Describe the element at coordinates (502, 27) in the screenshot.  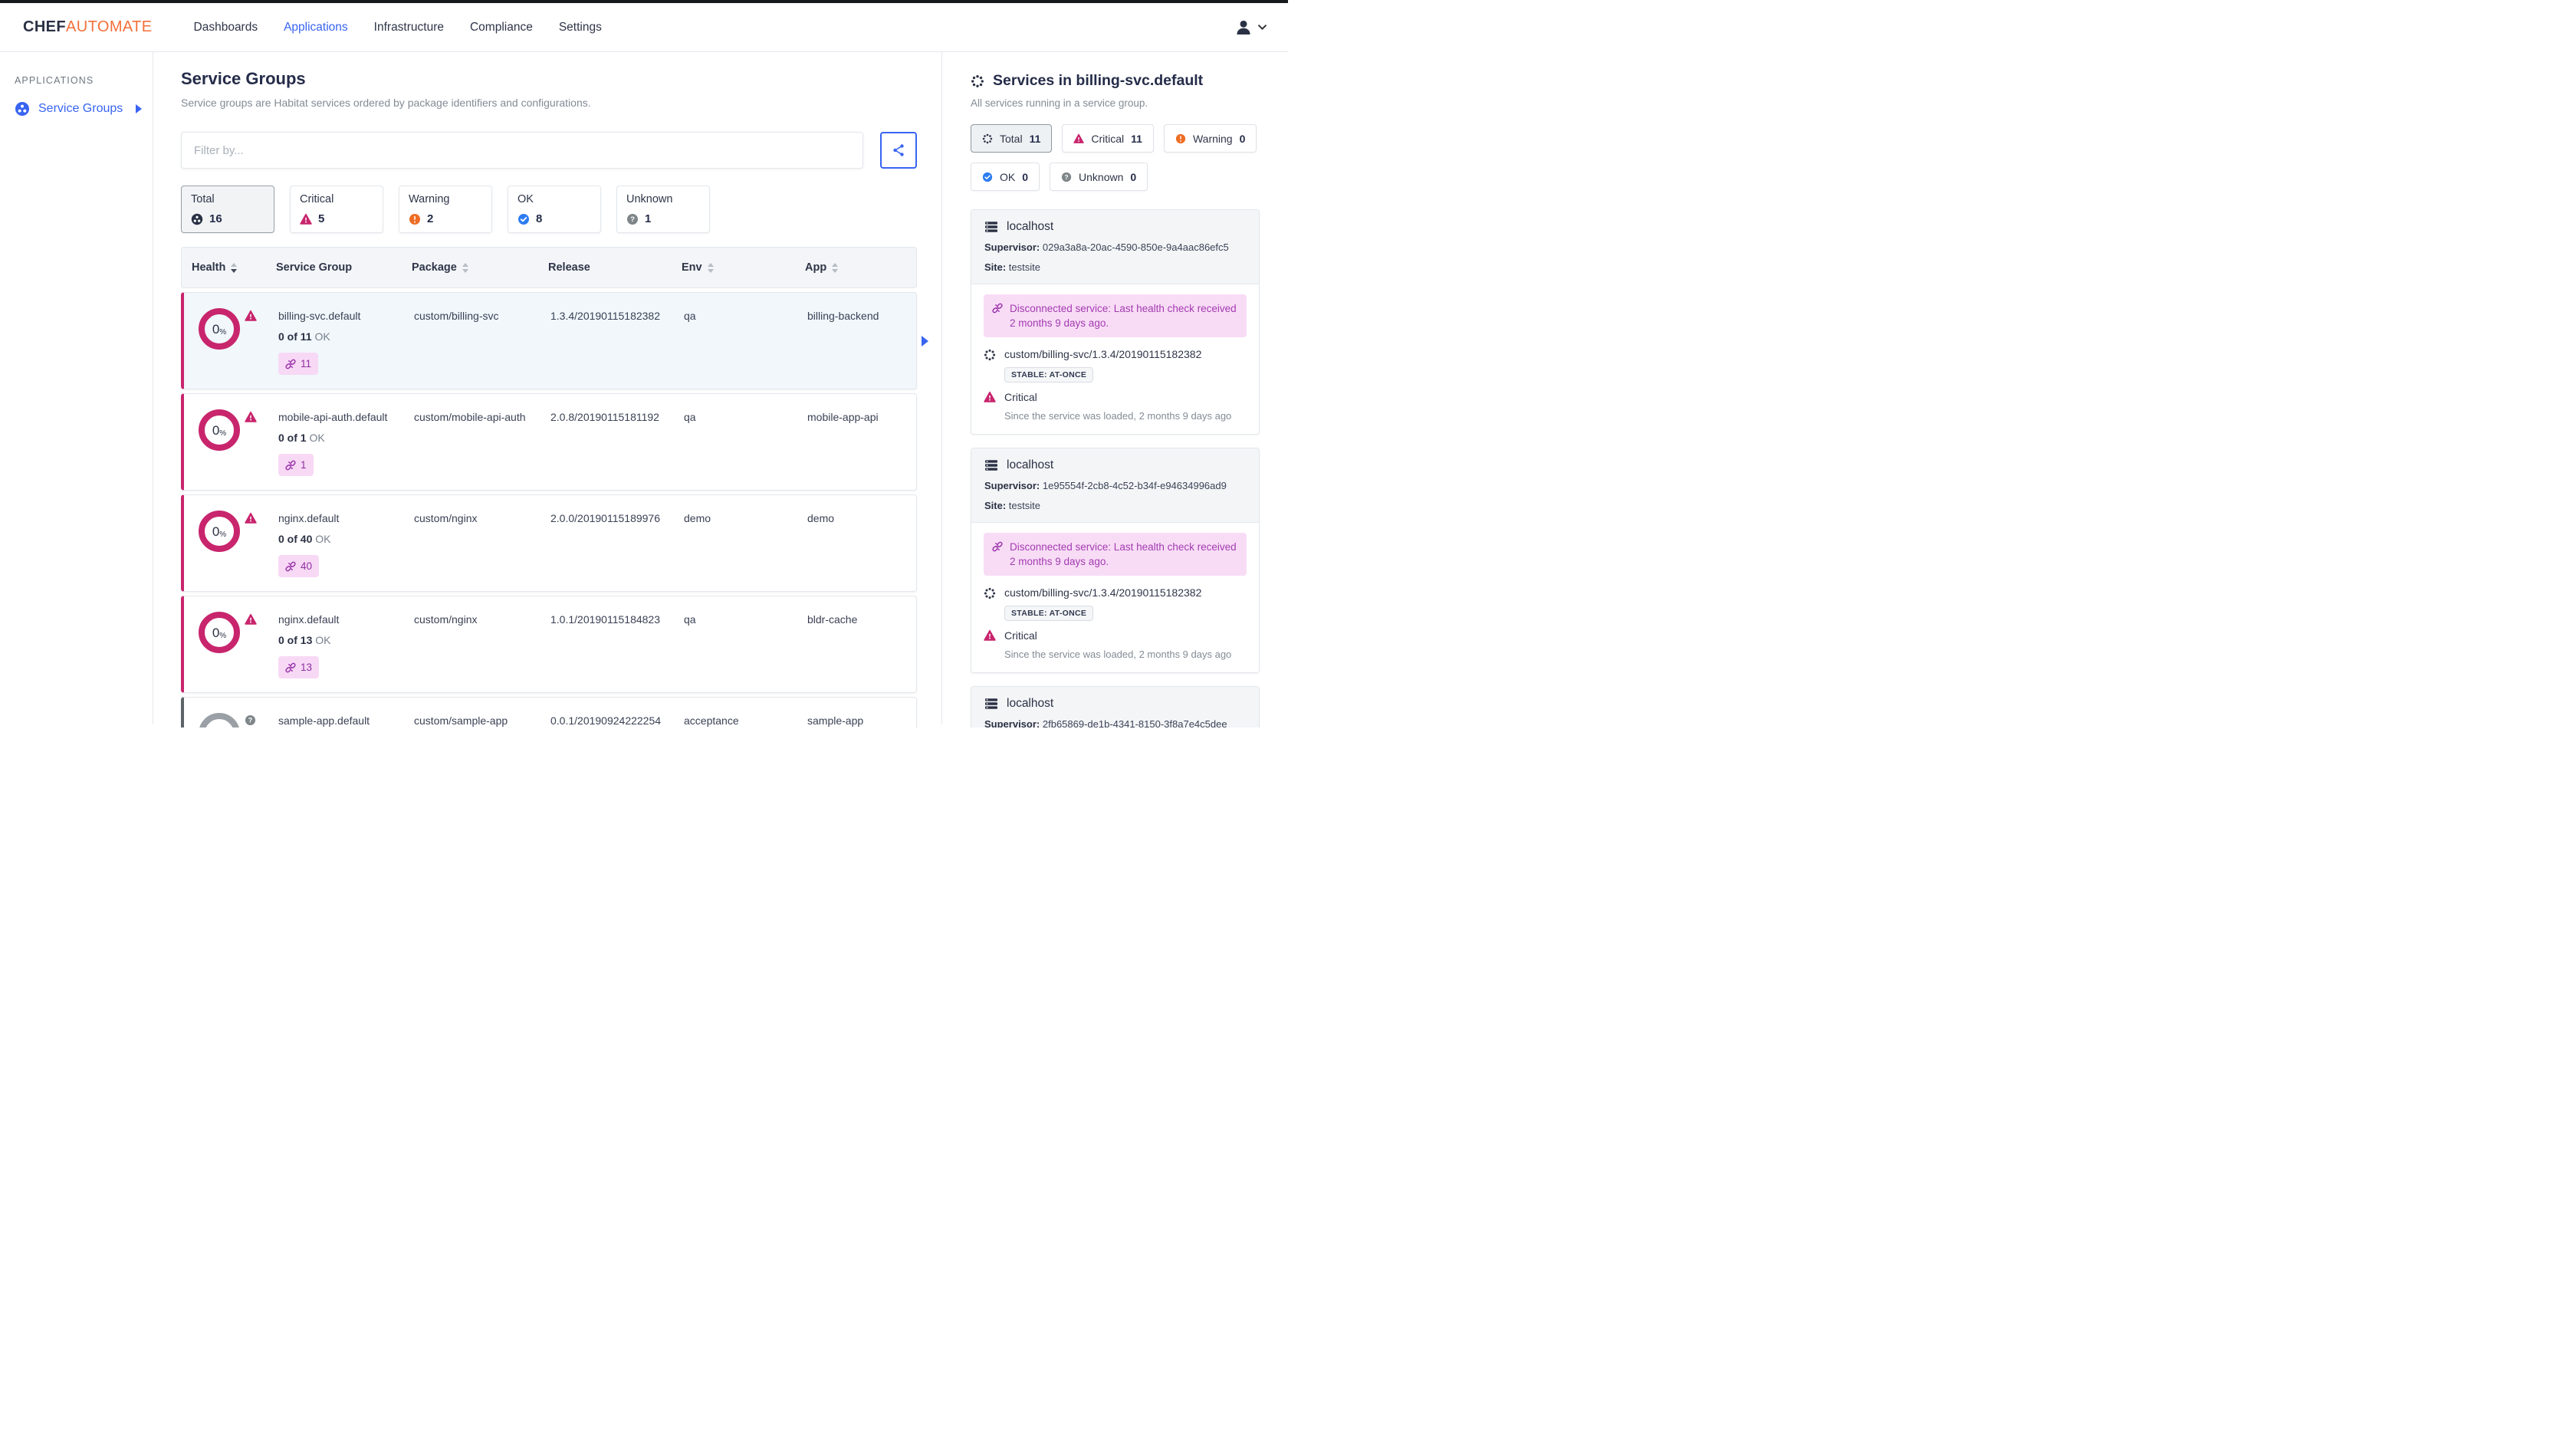
I see `nav-compliance: Compliance` at that location.